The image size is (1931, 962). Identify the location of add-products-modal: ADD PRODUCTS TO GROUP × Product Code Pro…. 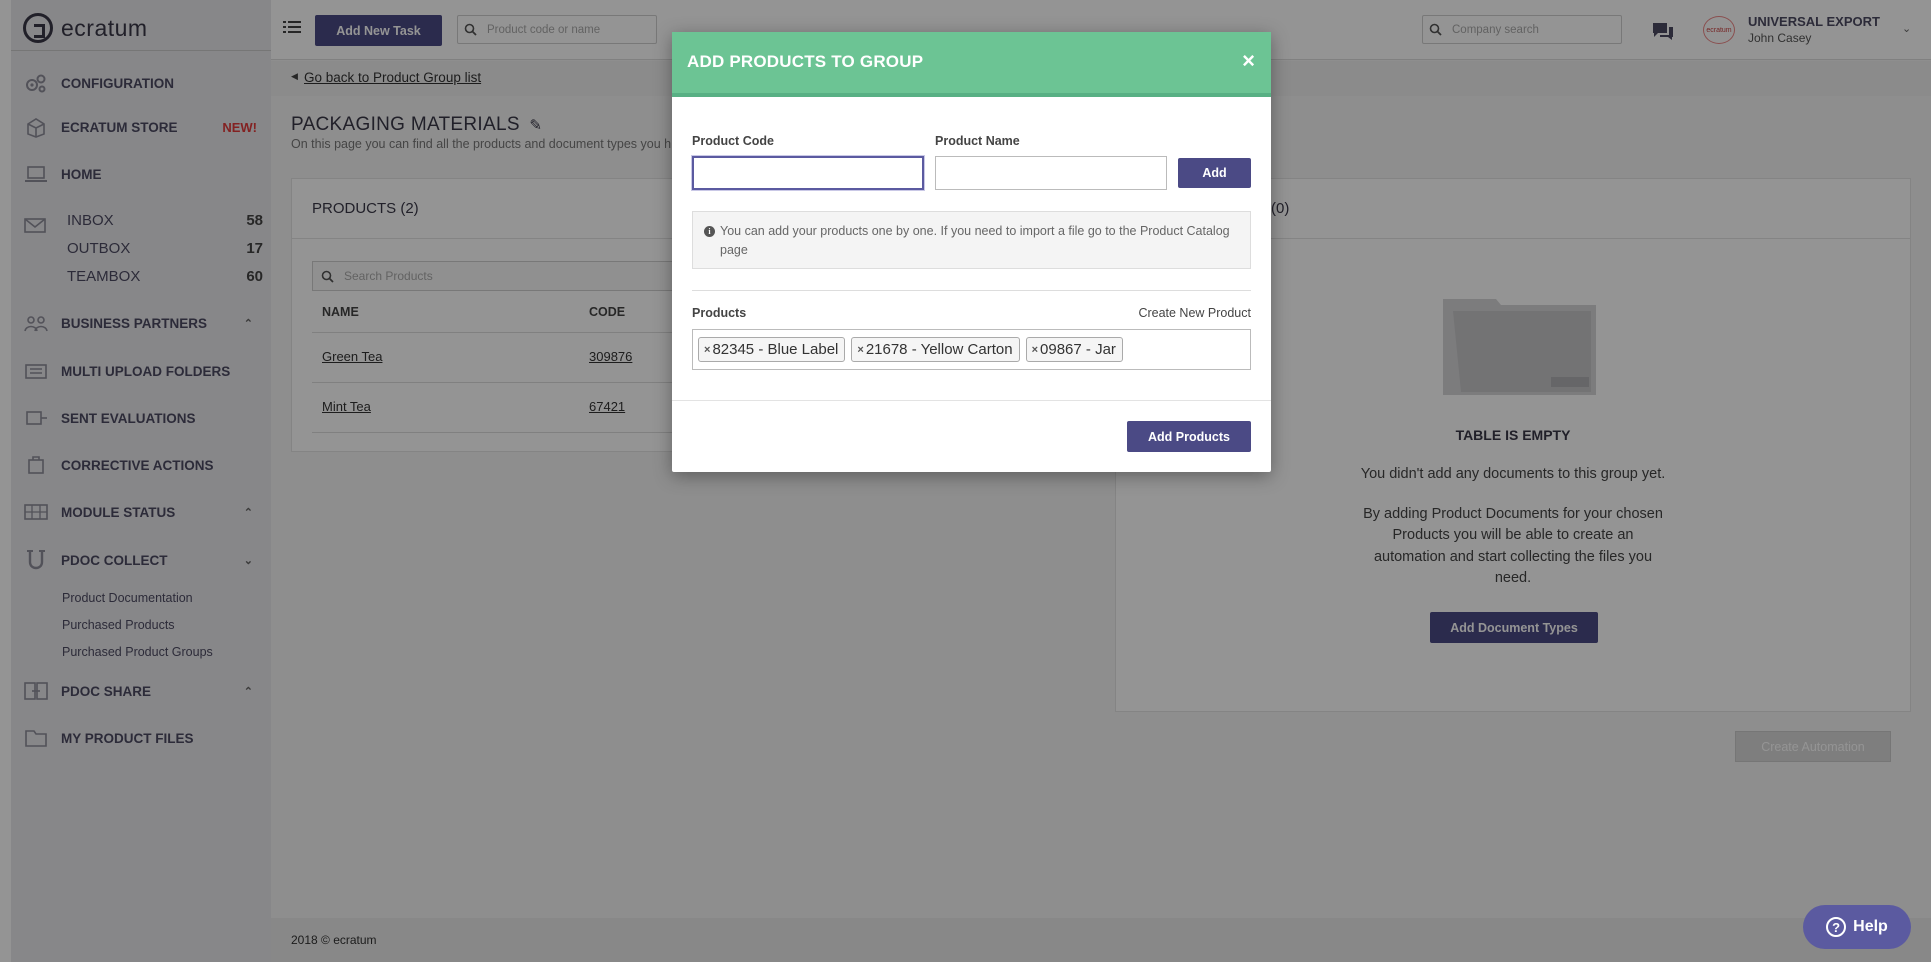
(971, 252).